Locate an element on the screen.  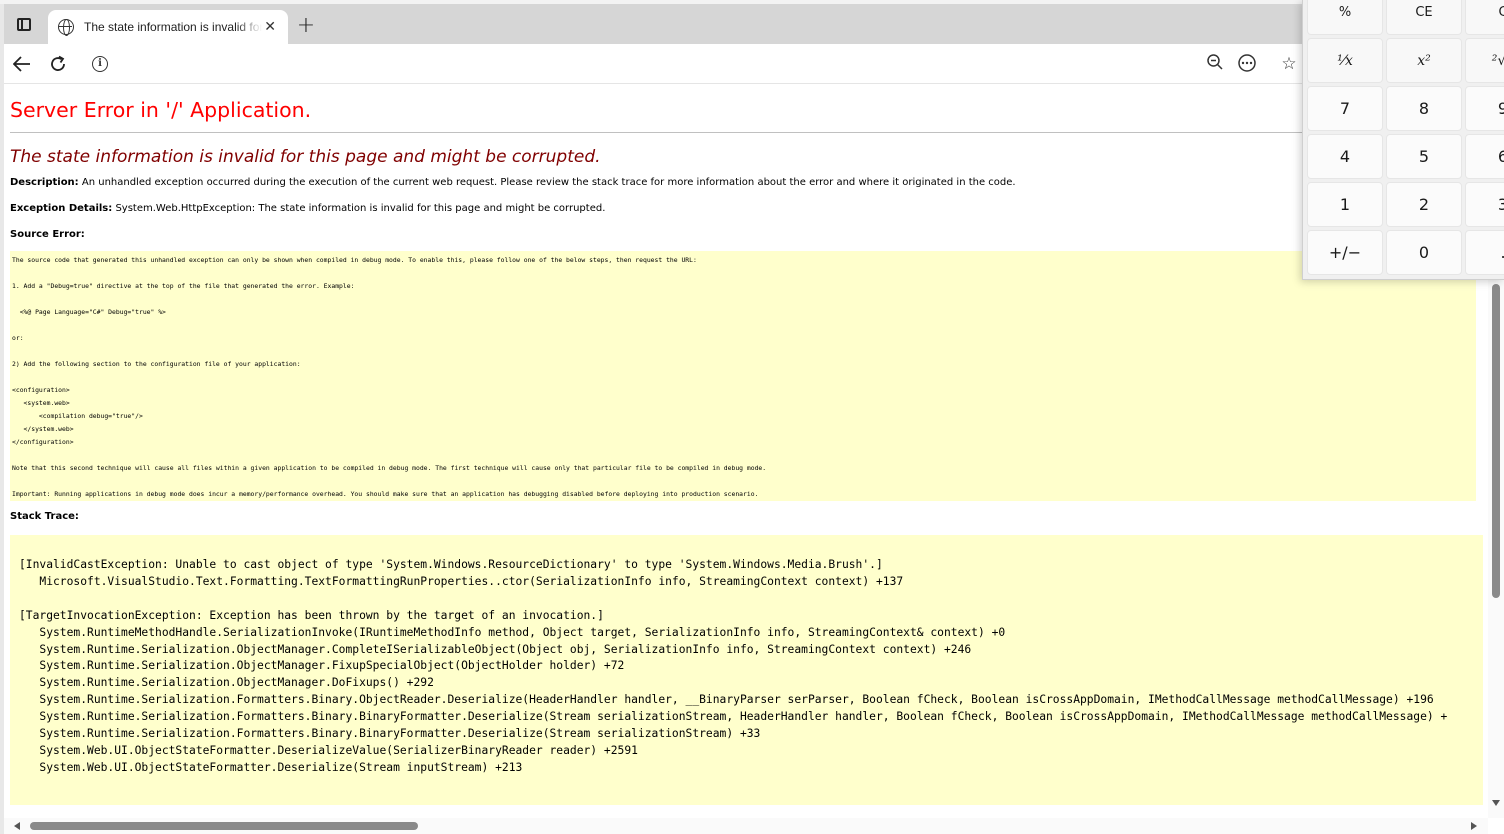
refresh-button is located at coordinates (58, 64).